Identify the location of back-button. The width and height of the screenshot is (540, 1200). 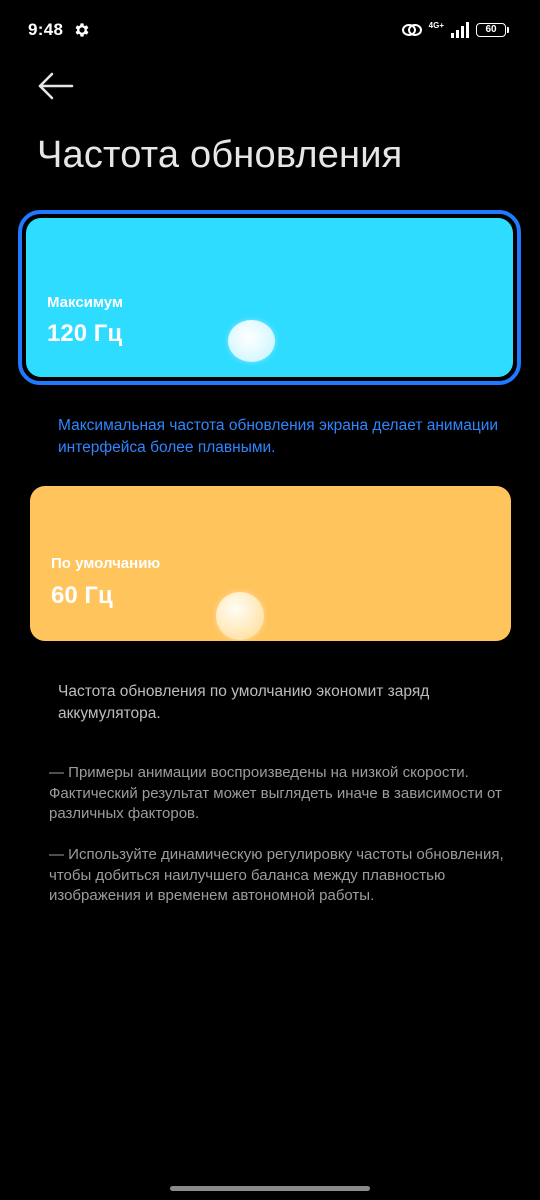
(56, 86).